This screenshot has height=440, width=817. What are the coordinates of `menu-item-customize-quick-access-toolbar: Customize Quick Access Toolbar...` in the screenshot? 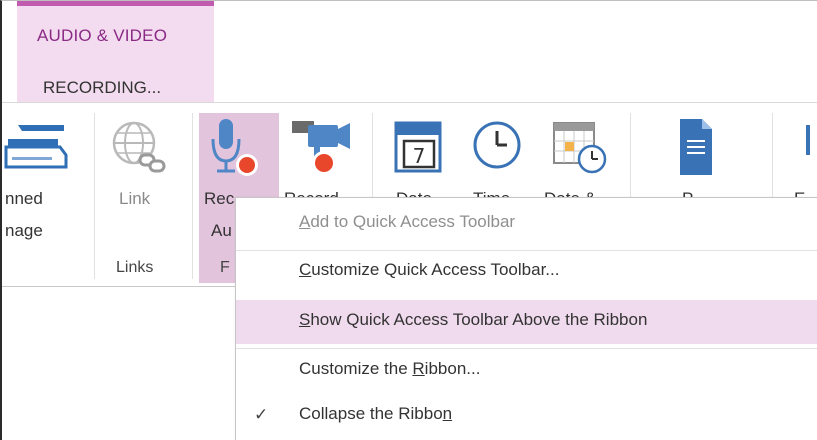 It's located at (526, 272).